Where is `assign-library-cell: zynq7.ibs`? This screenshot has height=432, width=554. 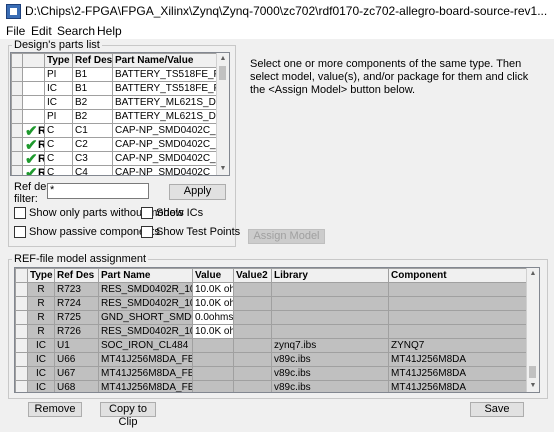
assign-library-cell: zynq7.ibs is located at coordinates (330, 345).